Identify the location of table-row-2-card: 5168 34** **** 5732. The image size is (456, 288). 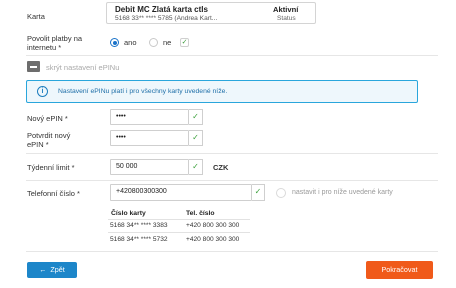
(139, 239).